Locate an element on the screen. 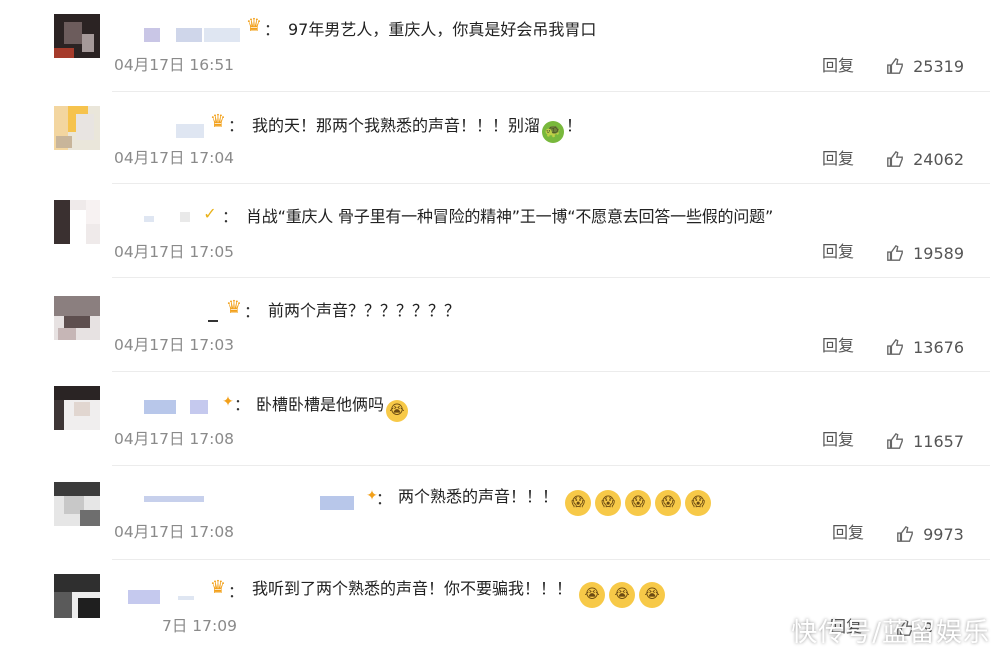  like-button: 11657 is located at coordinates (925, 442).